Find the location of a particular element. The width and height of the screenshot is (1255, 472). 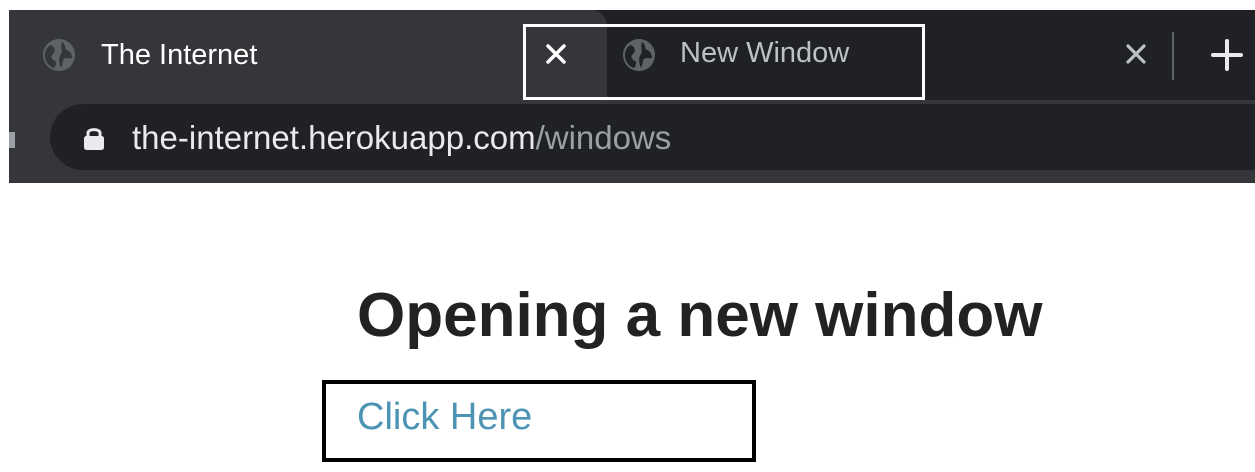

page-title: Opening a new window is located at coordinates (700, 315).